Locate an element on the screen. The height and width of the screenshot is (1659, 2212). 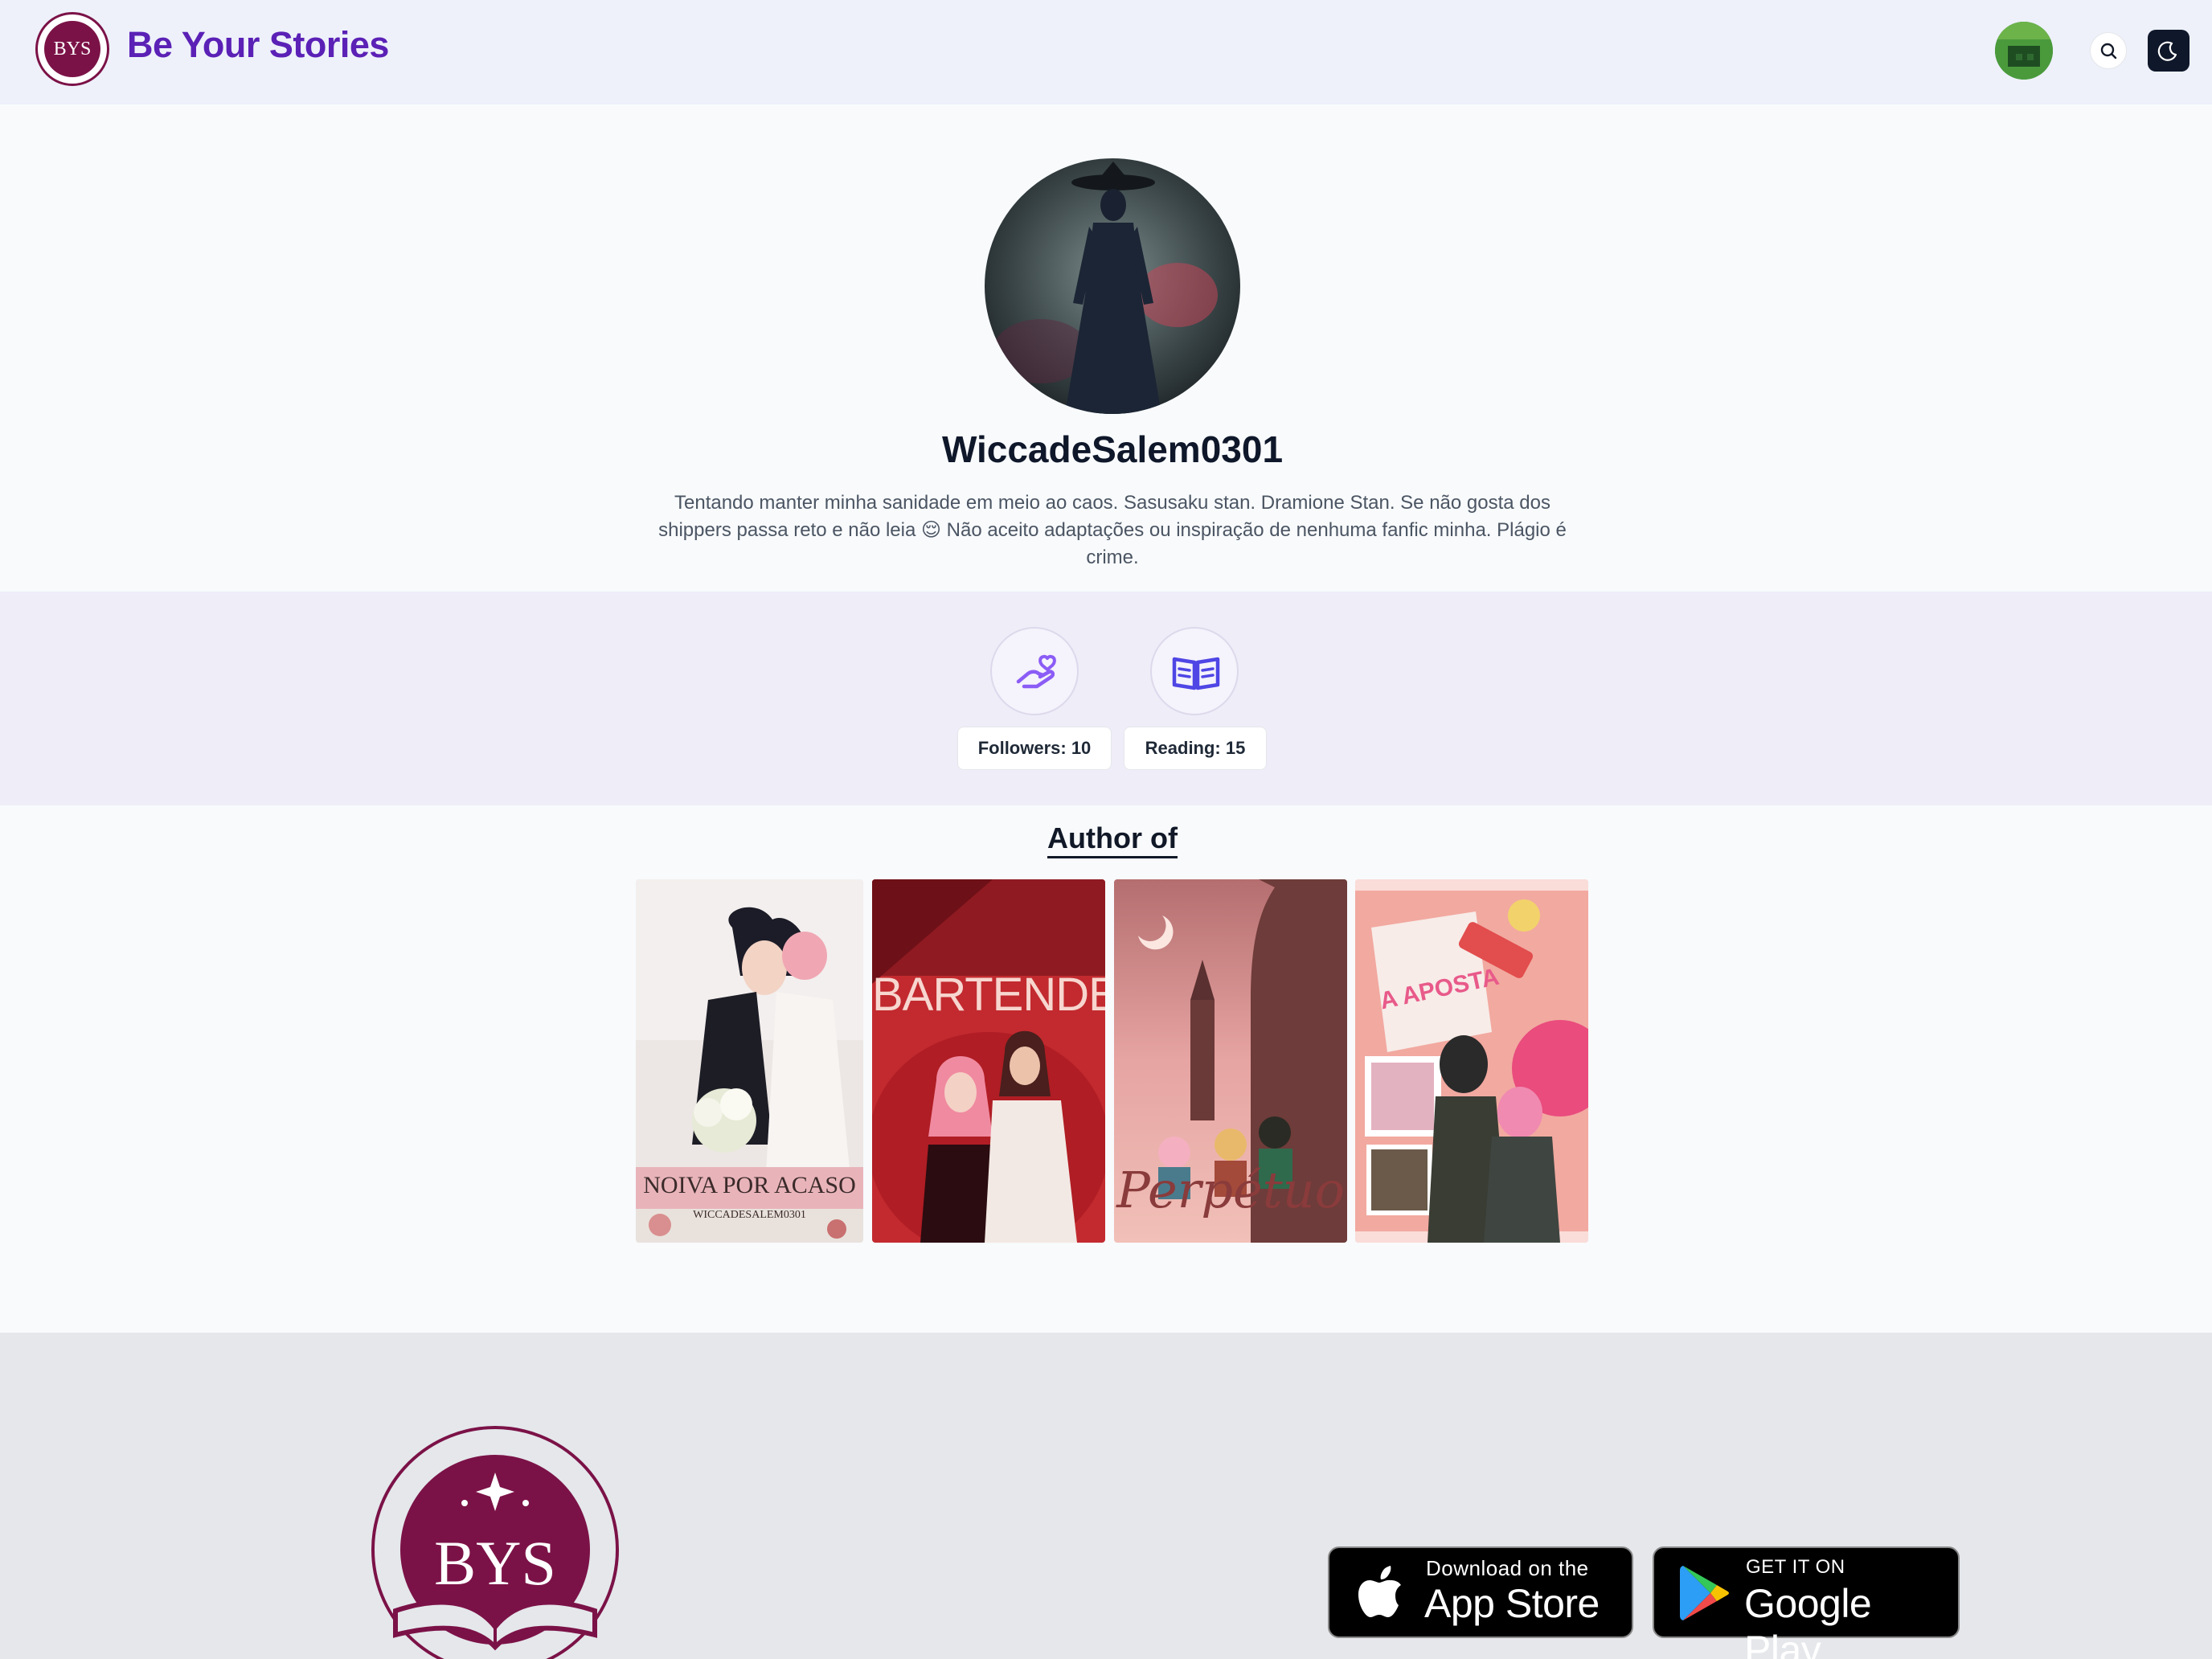
followers-button is located at coordinates (1034, 671).